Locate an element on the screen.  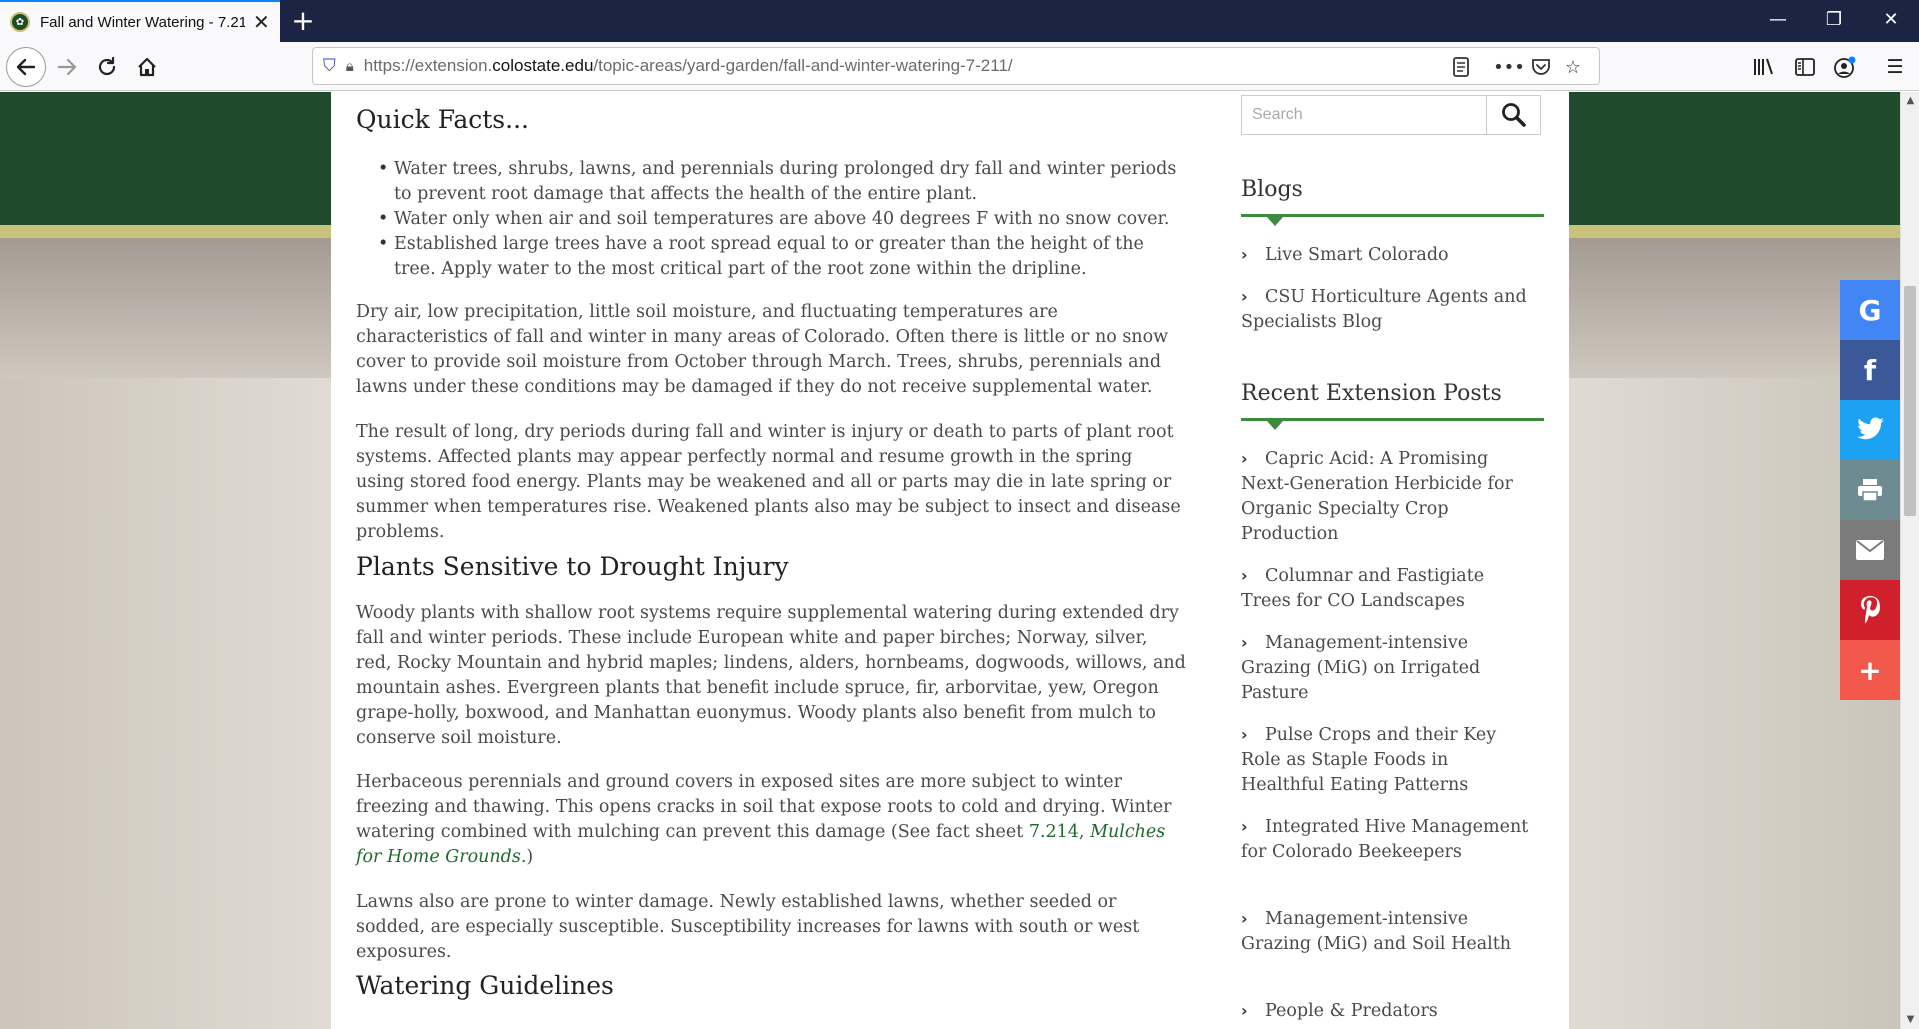
back-button is located at coordinates (26, 67).